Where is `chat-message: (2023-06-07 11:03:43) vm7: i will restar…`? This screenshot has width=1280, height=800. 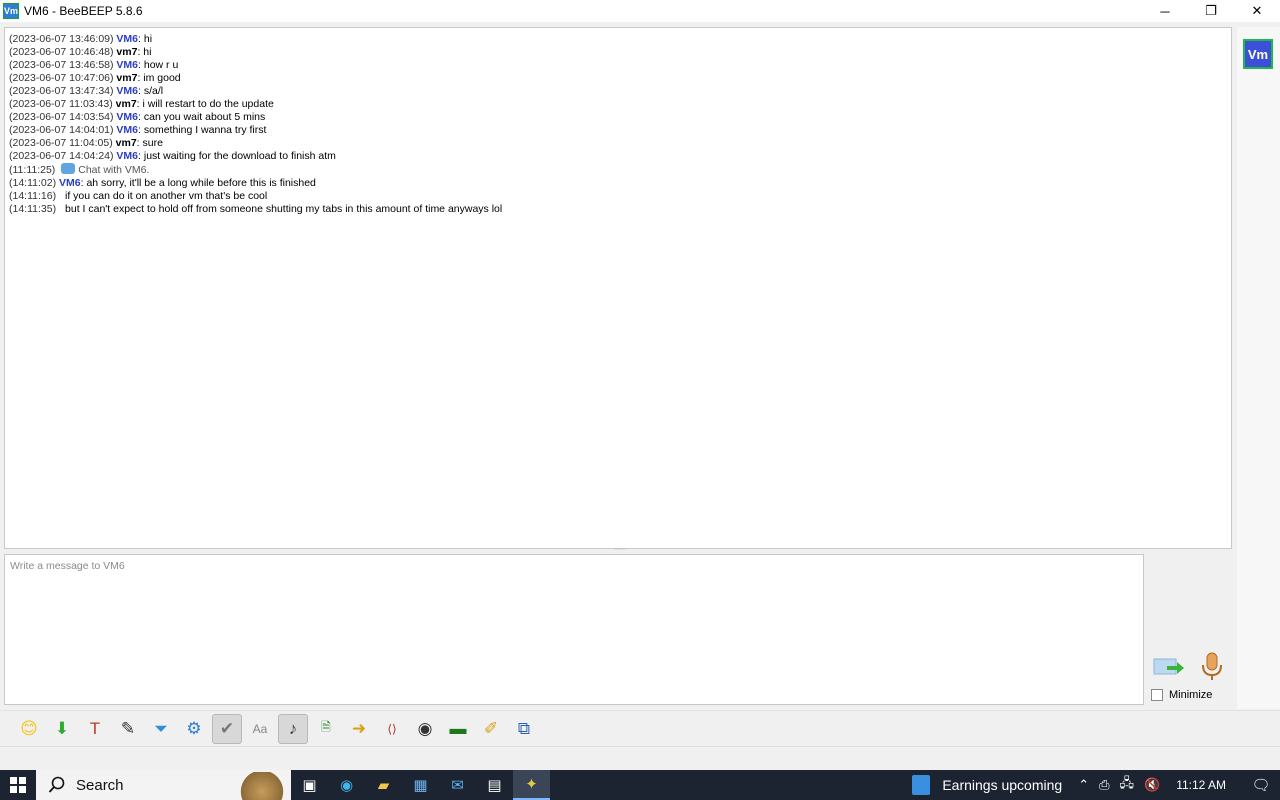 chat-message: (2023-06-07 11:03:43) vm7: i will restar… is located at coordinates (141, 104).